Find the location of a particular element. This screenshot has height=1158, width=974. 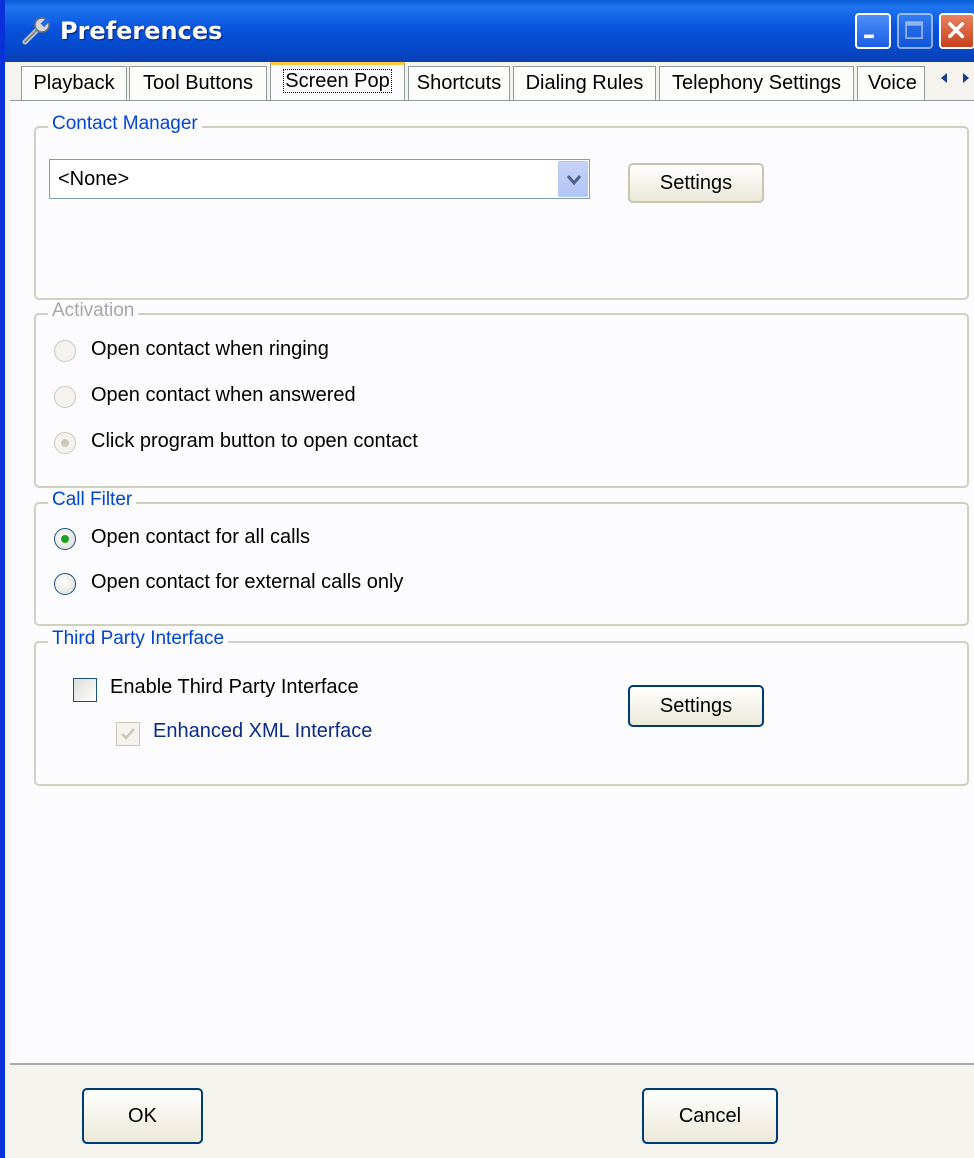

tab-tool-buttons: Tool Buttons is located at coordinates (198, 83).